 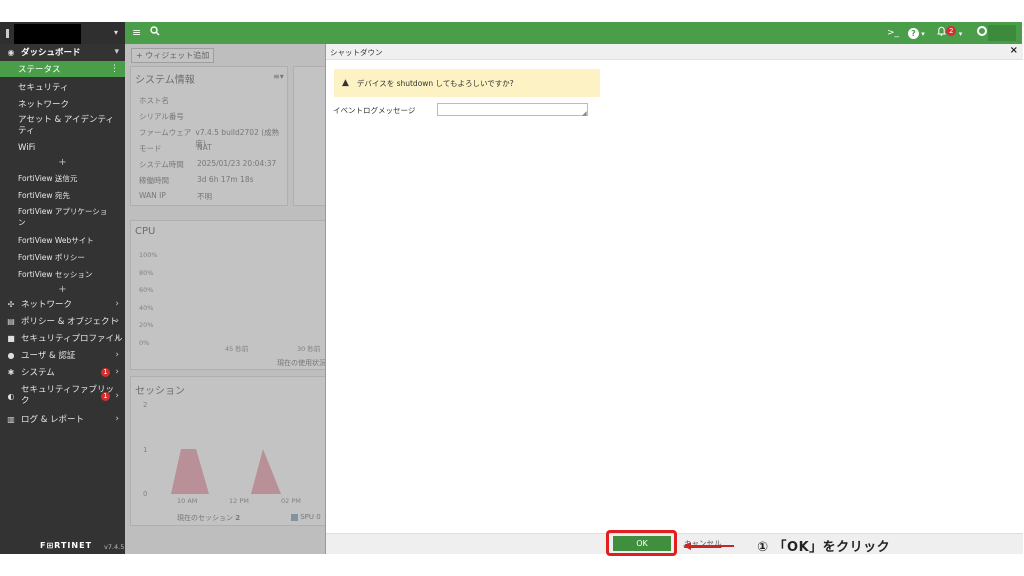 I want to click on event-log-label: イベントログメッセージ, so click(x=374, y=110).